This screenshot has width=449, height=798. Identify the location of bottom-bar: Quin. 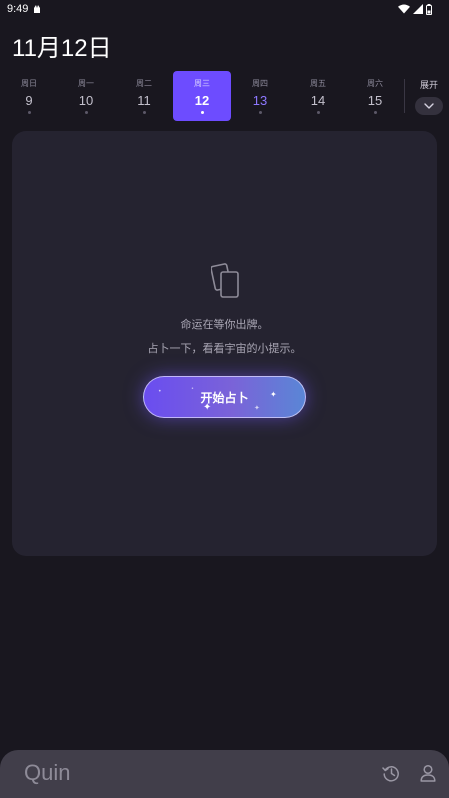
(224, 774).